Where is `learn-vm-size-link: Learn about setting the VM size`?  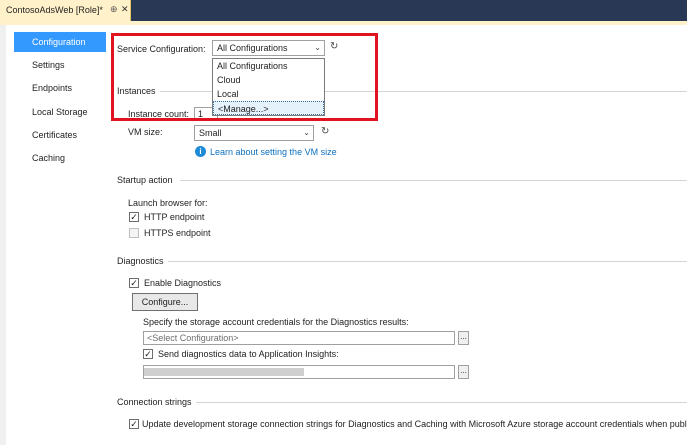 learn-vm-size-link: Learn about setting the VM size is located at coordinates (273, 152).